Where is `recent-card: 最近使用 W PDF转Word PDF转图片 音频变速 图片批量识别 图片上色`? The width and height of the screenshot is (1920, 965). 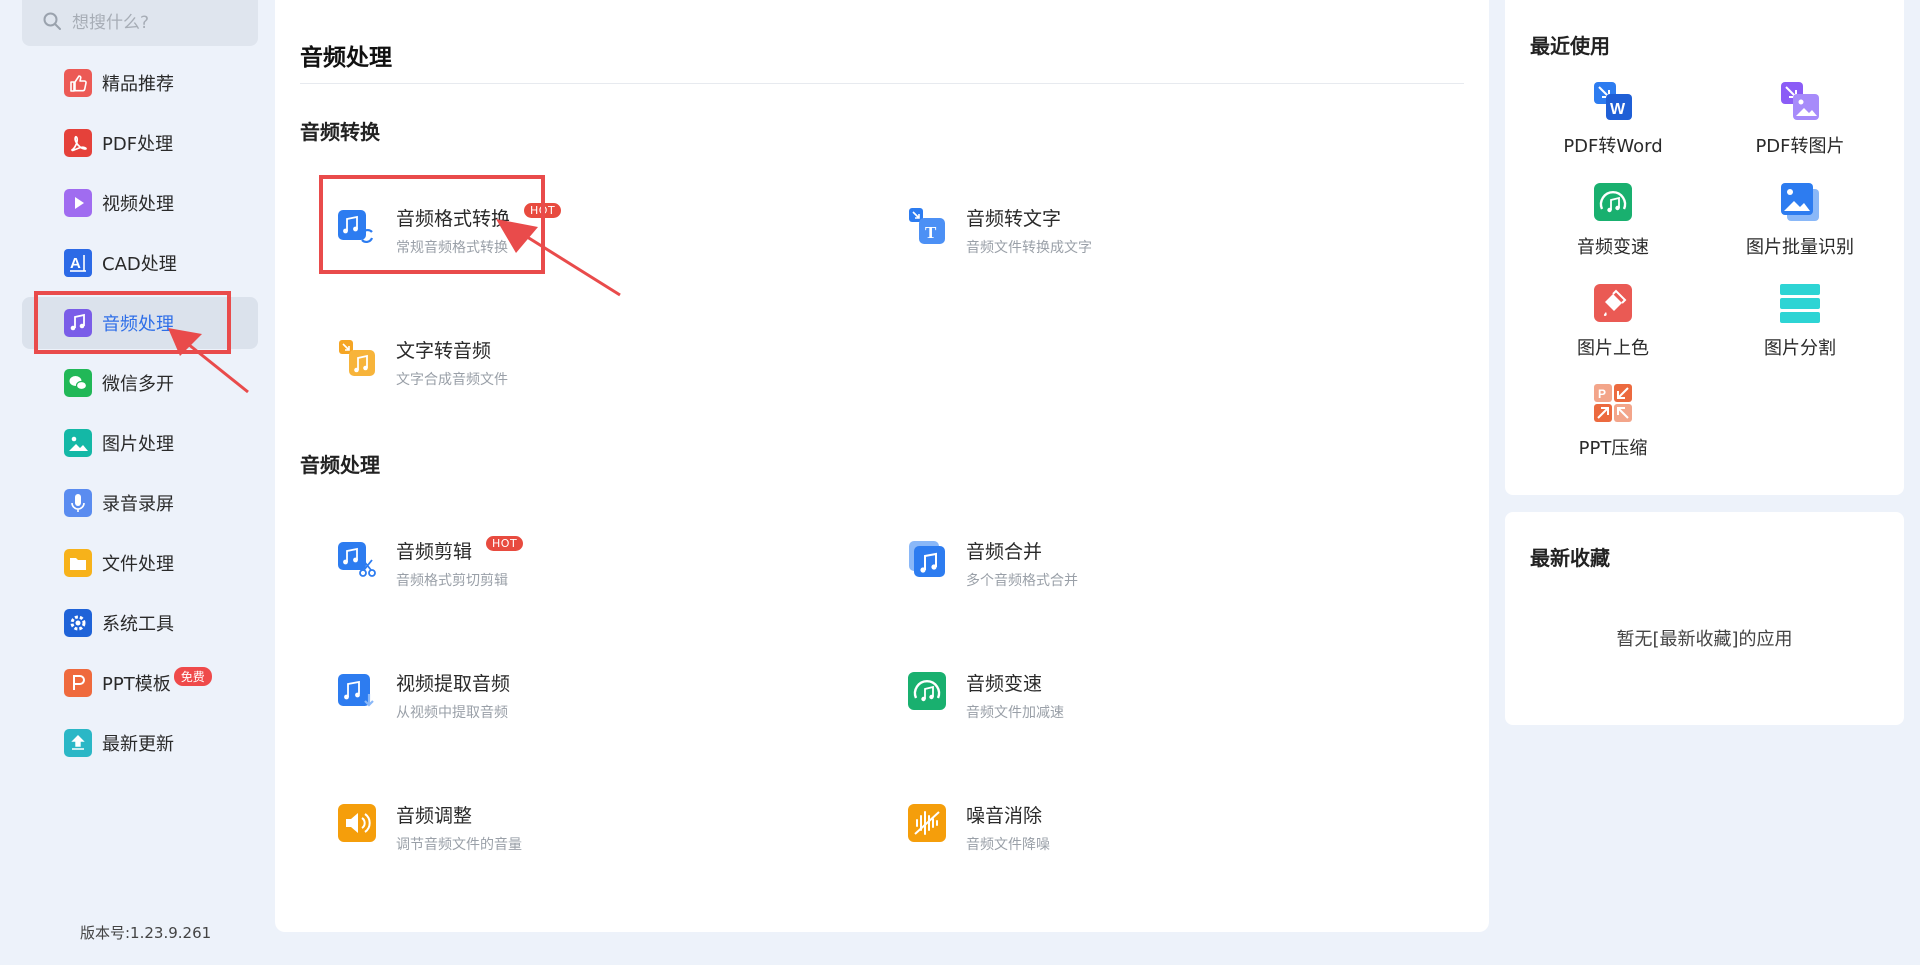 recent-card: 最近使用 W PDF转Word PDF转图片 音频变速 图片批量识别 图片上色 is located at coordinates (1704, 247).